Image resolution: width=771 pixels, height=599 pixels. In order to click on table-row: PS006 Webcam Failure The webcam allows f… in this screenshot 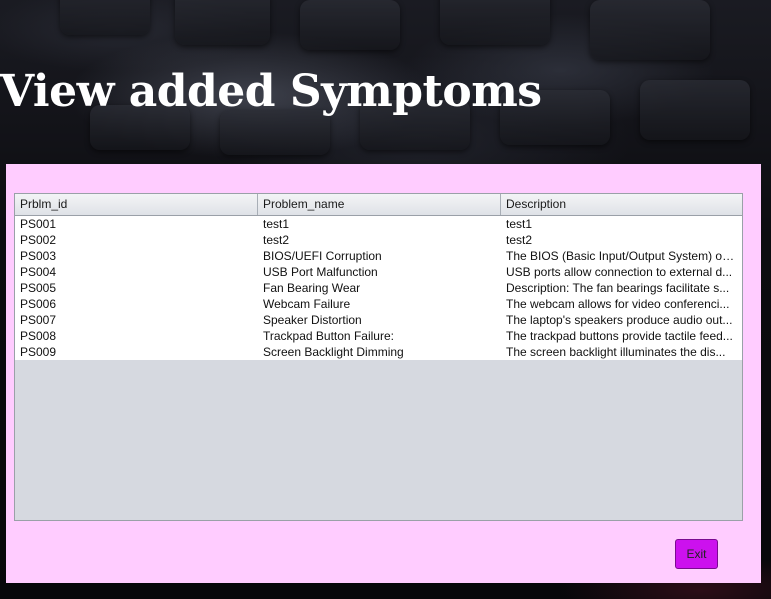, I will do `click(378, 304)`.